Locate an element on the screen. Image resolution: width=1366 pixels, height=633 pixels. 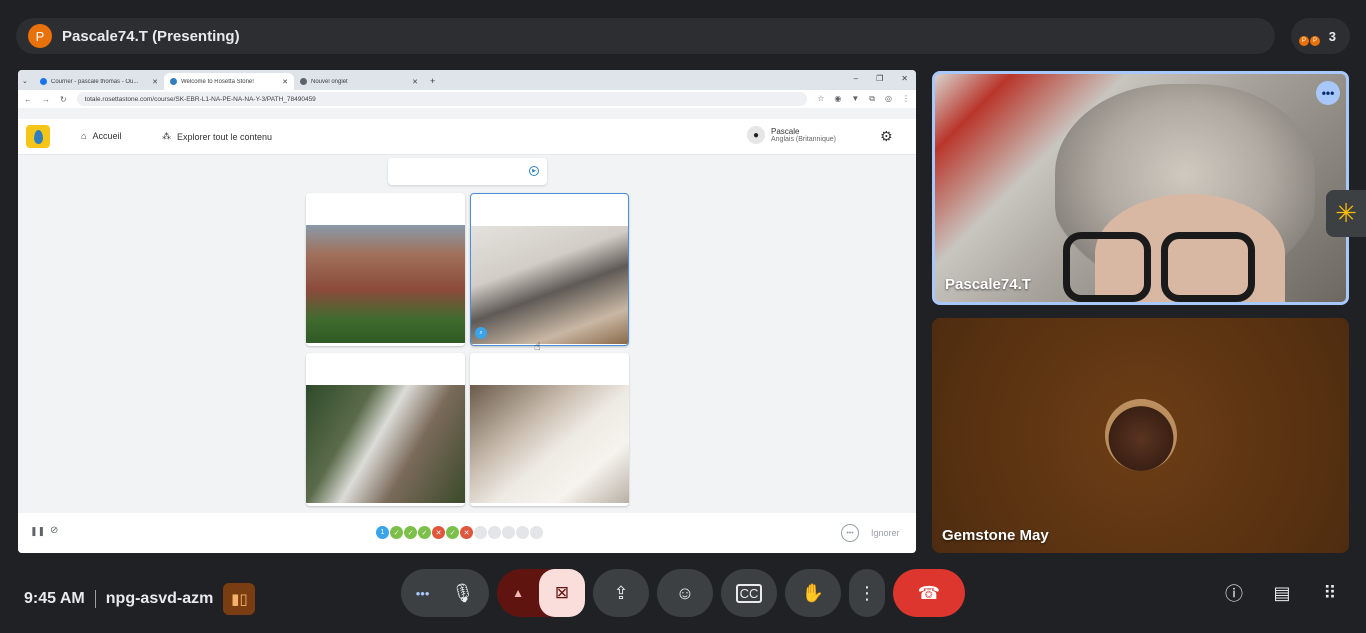
pause-icon: ❚❚ is located at coordinates (37, 531).